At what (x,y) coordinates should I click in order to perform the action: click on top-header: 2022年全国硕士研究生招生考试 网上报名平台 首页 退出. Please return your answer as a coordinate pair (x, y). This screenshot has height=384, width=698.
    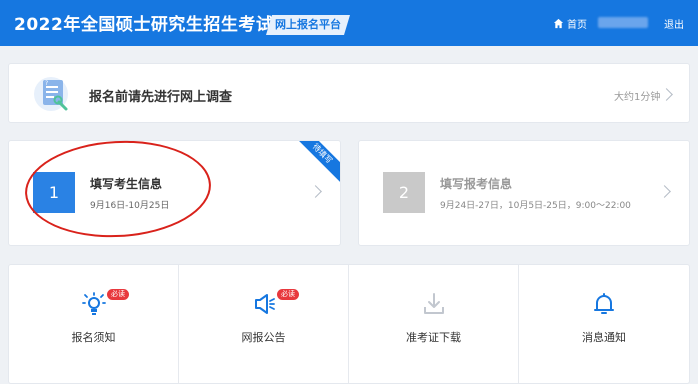
    Looking at the image, I should click on (349, 23).